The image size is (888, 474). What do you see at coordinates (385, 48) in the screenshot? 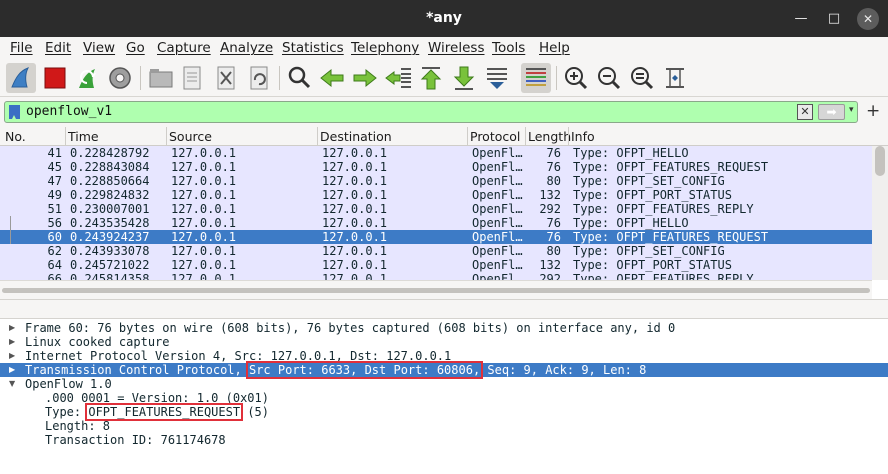
I see `menu-telephony: Telephony` at bounding box center [385, 48].